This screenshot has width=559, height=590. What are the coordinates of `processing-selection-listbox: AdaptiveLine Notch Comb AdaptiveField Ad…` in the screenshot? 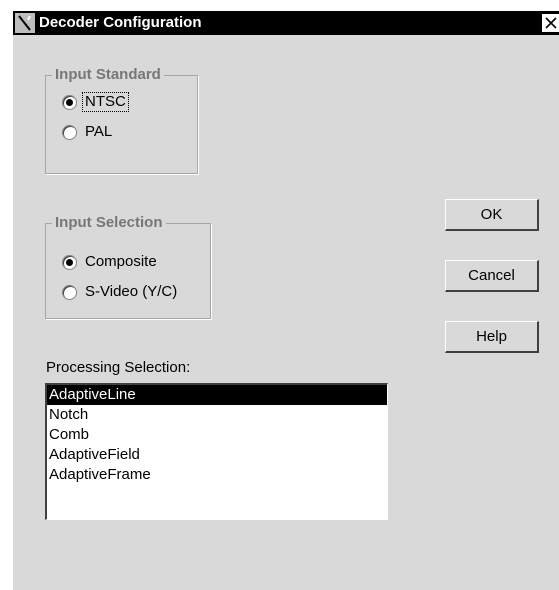 It's located at (216, 451).